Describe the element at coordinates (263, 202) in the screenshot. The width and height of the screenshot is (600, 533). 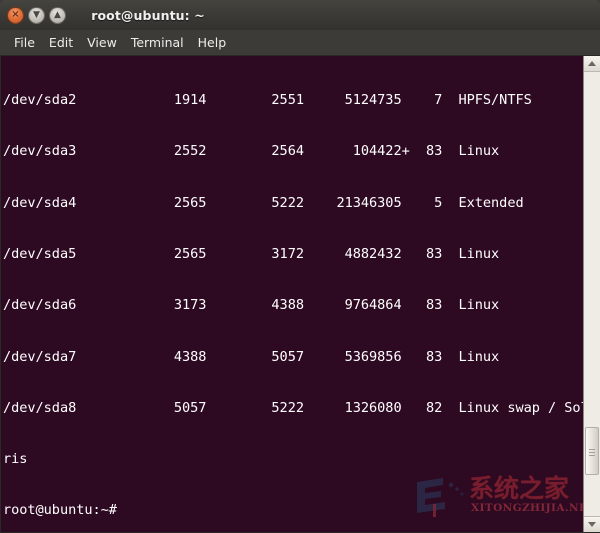
I see `terminal-line: /dev/sda4 2565 5222 21346305 5 Extended` at that location.